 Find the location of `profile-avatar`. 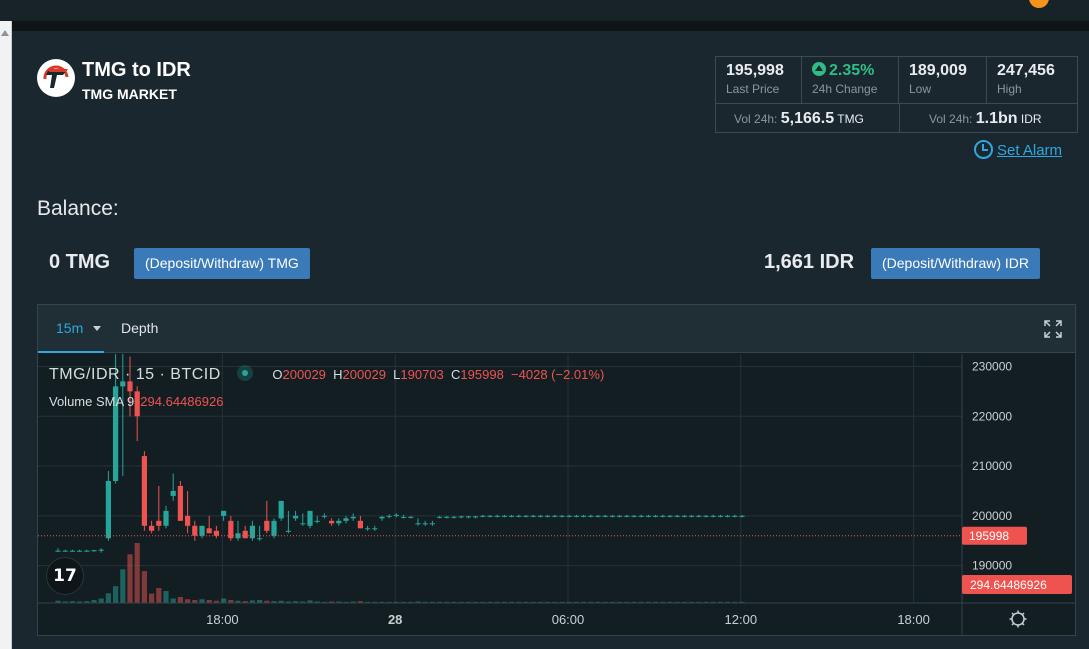

profile-avatar is located at coordinates (1039, 4).